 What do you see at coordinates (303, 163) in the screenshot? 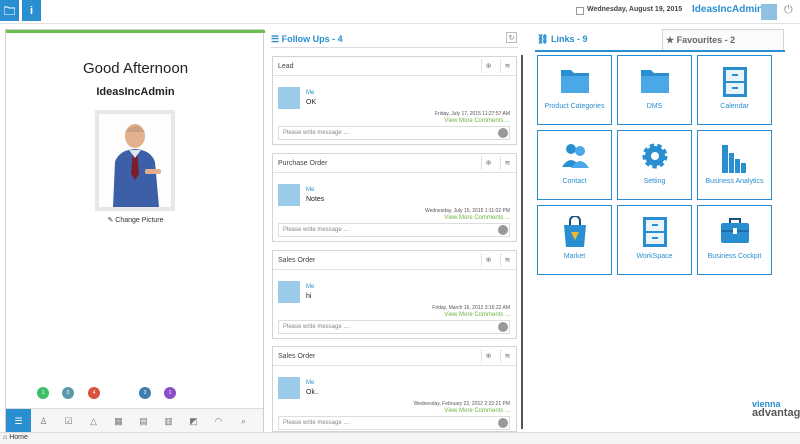
I see `card-title: Purchase Order` at bounding box center [303, 163].